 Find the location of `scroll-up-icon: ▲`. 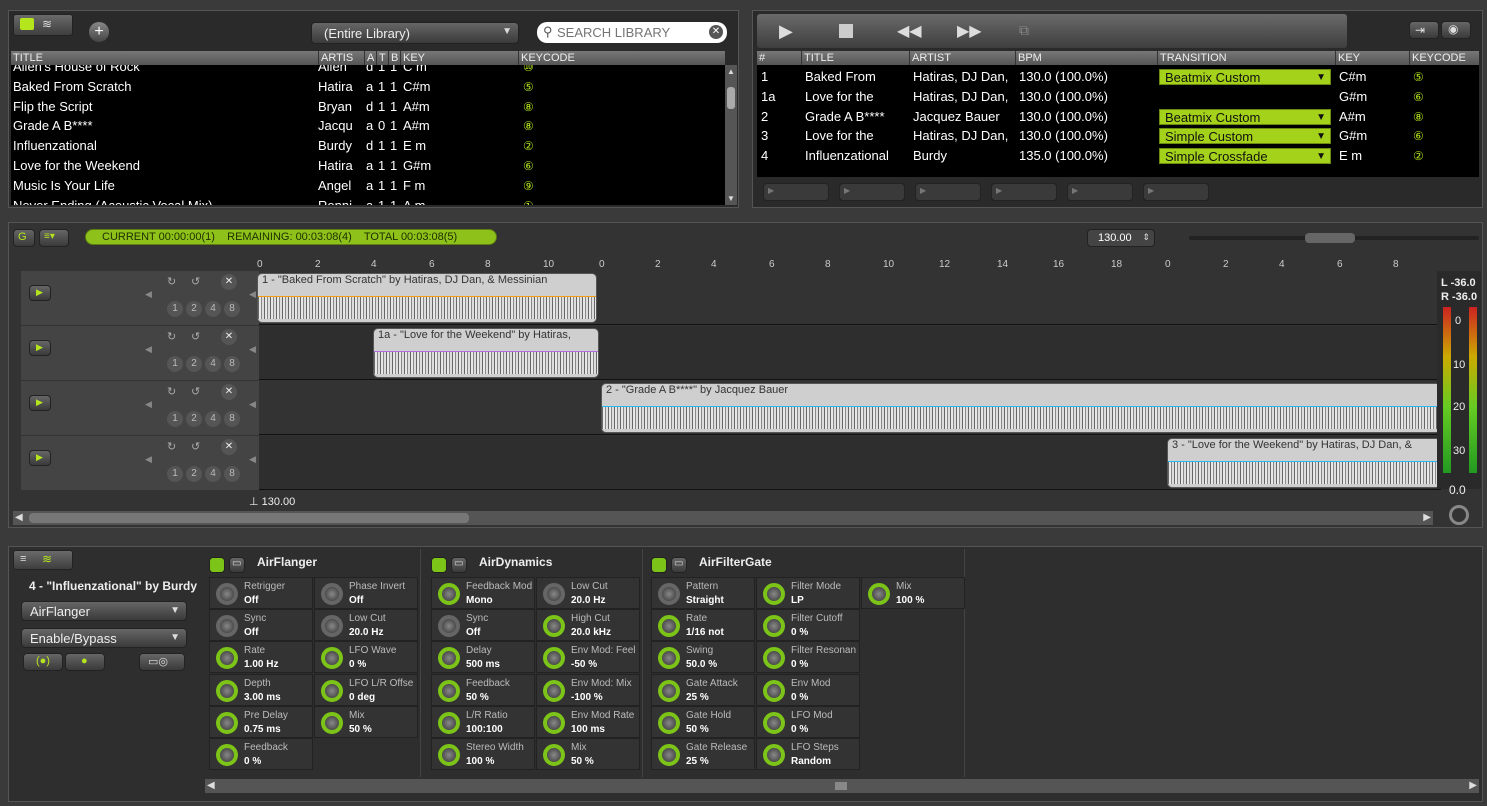

scroll-up-icon: ▲ is located at coordinates (731, 71).